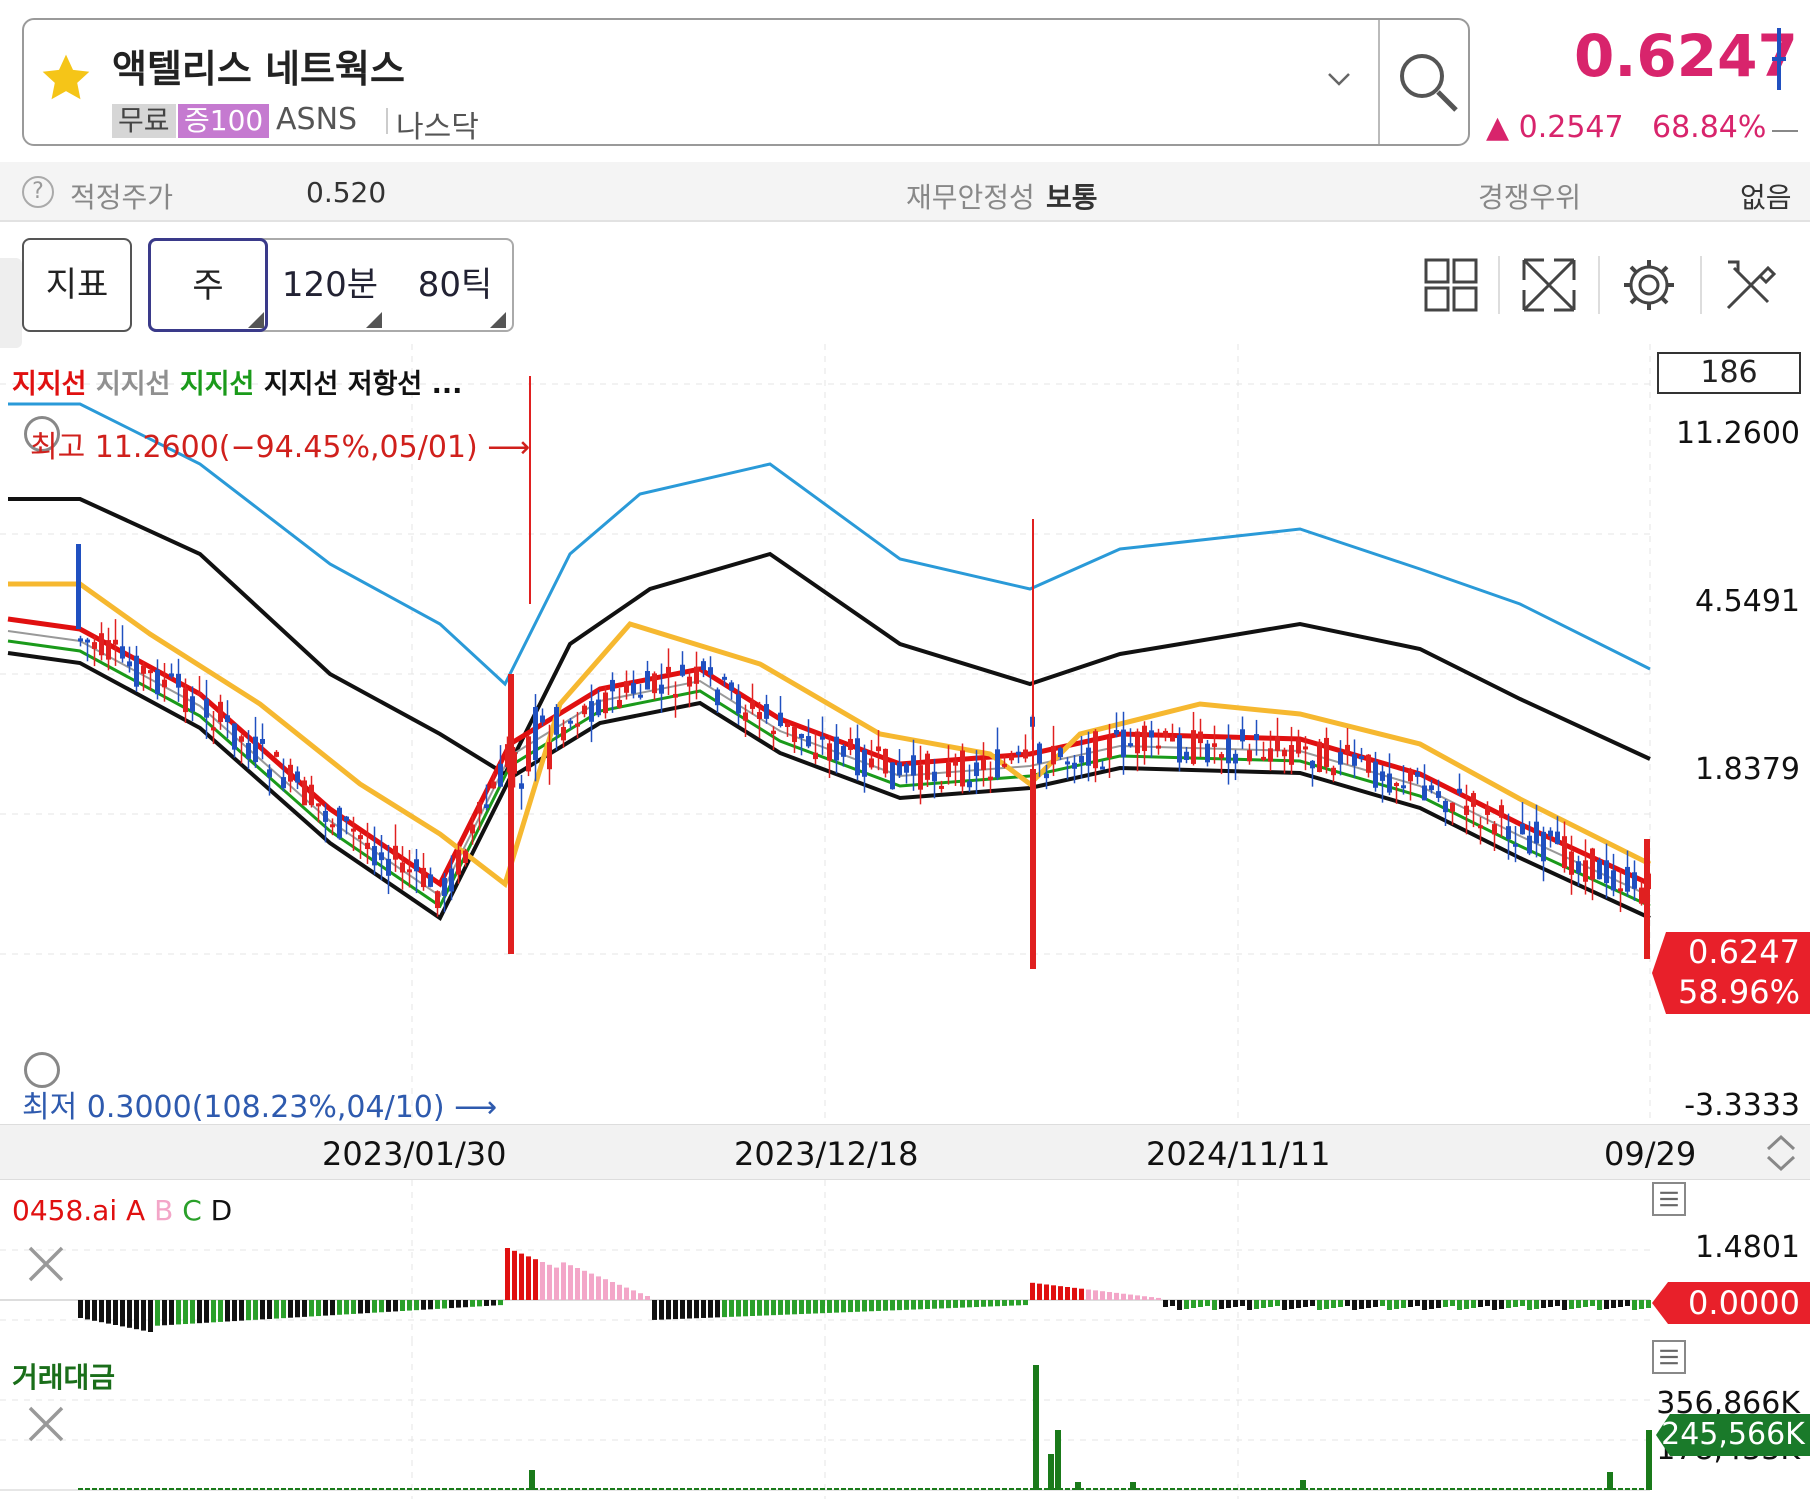 The image size is (1810, 1499). What do you see at coordinates (1451, 285) in the screenshot?
I see `layout-grid-icon` at bounding box center [1451, 285].